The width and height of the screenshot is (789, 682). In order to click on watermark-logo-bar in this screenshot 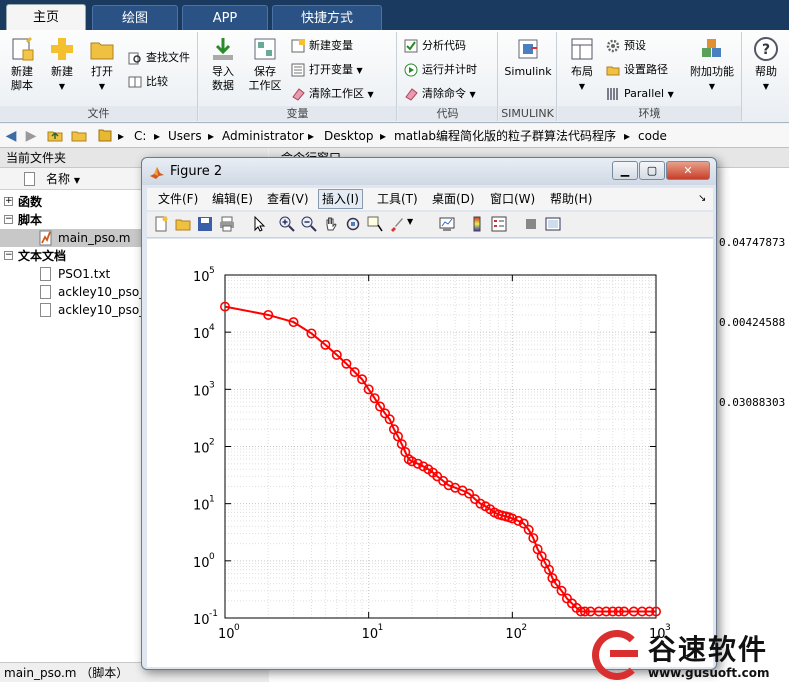, I will do `click(624, 653)`.